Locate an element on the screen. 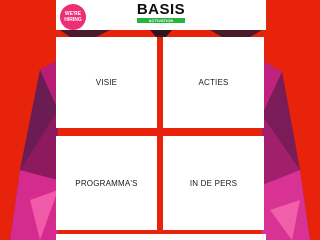  tile-in-de-pers: IN DE PERS is located at coordinates (213, 183).